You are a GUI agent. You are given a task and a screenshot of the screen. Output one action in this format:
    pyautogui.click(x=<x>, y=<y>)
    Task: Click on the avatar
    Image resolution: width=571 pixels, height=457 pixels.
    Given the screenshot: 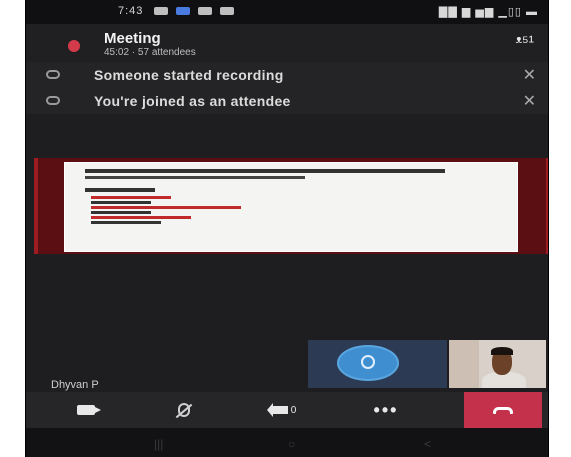 What is the action you would take?
    pyautogui.click(x=368, y=363)
    